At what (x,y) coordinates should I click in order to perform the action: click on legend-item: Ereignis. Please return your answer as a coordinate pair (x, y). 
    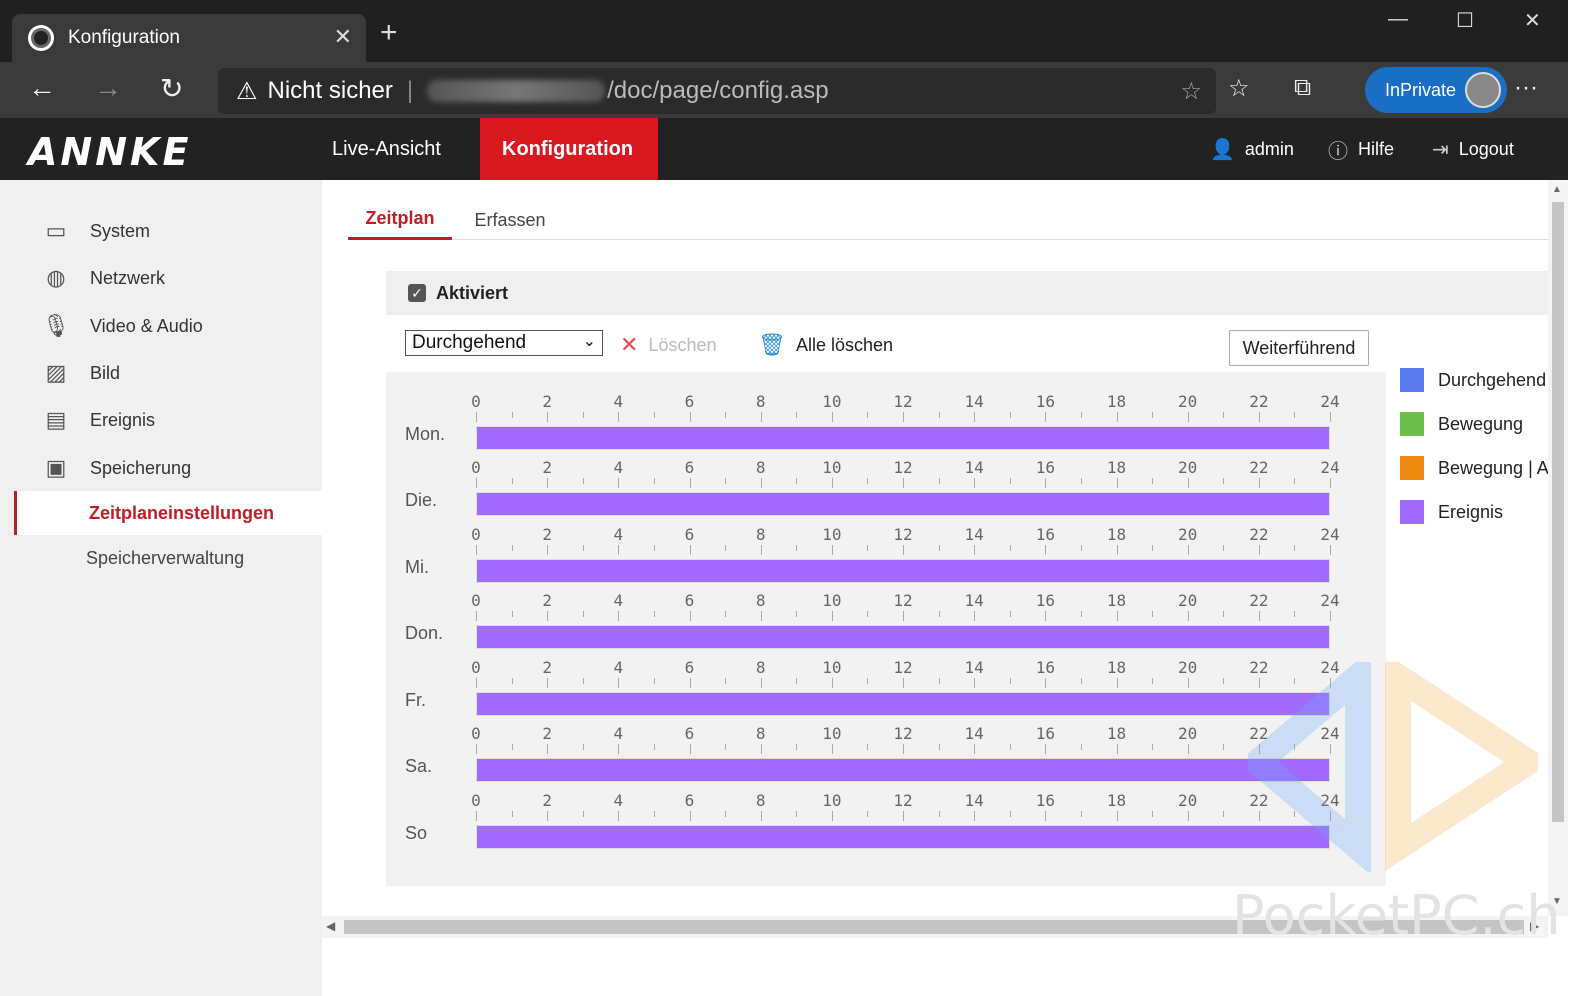
    Looking at the image, I should click on (1451, 512).